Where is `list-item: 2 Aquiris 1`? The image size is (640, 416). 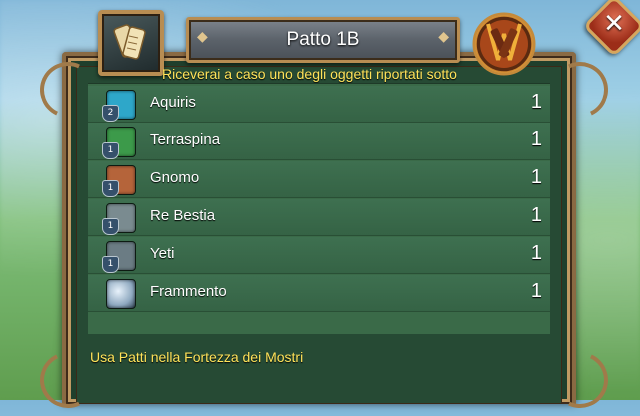
list-item: 2 Aquiris 1 is located at coordinates (319, 104).